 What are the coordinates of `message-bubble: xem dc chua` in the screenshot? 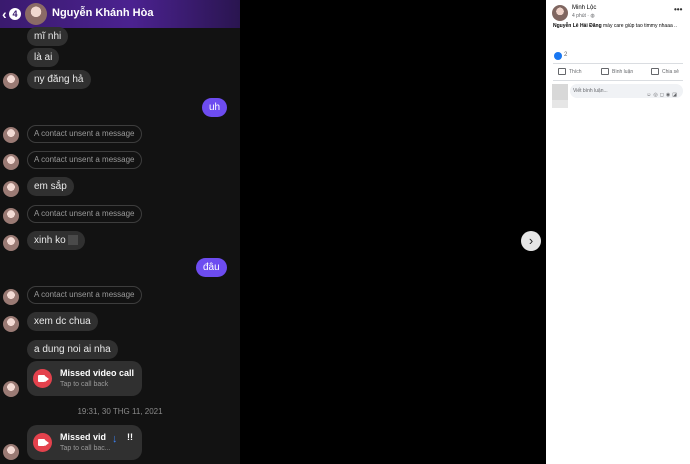 It's located at (62, 321).